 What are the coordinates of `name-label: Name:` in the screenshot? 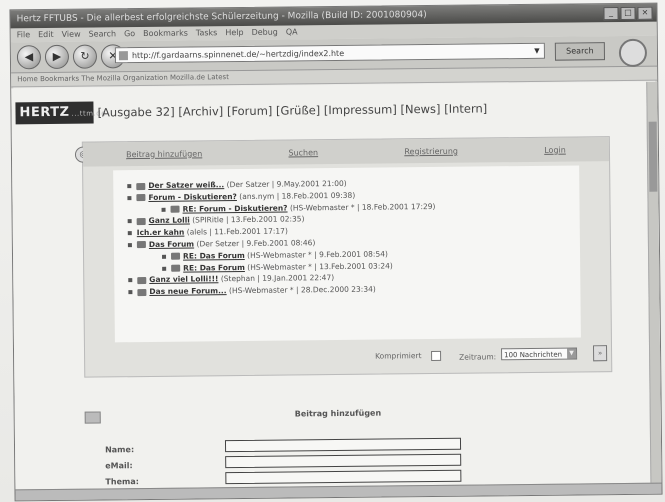 It's located at (120, 450).